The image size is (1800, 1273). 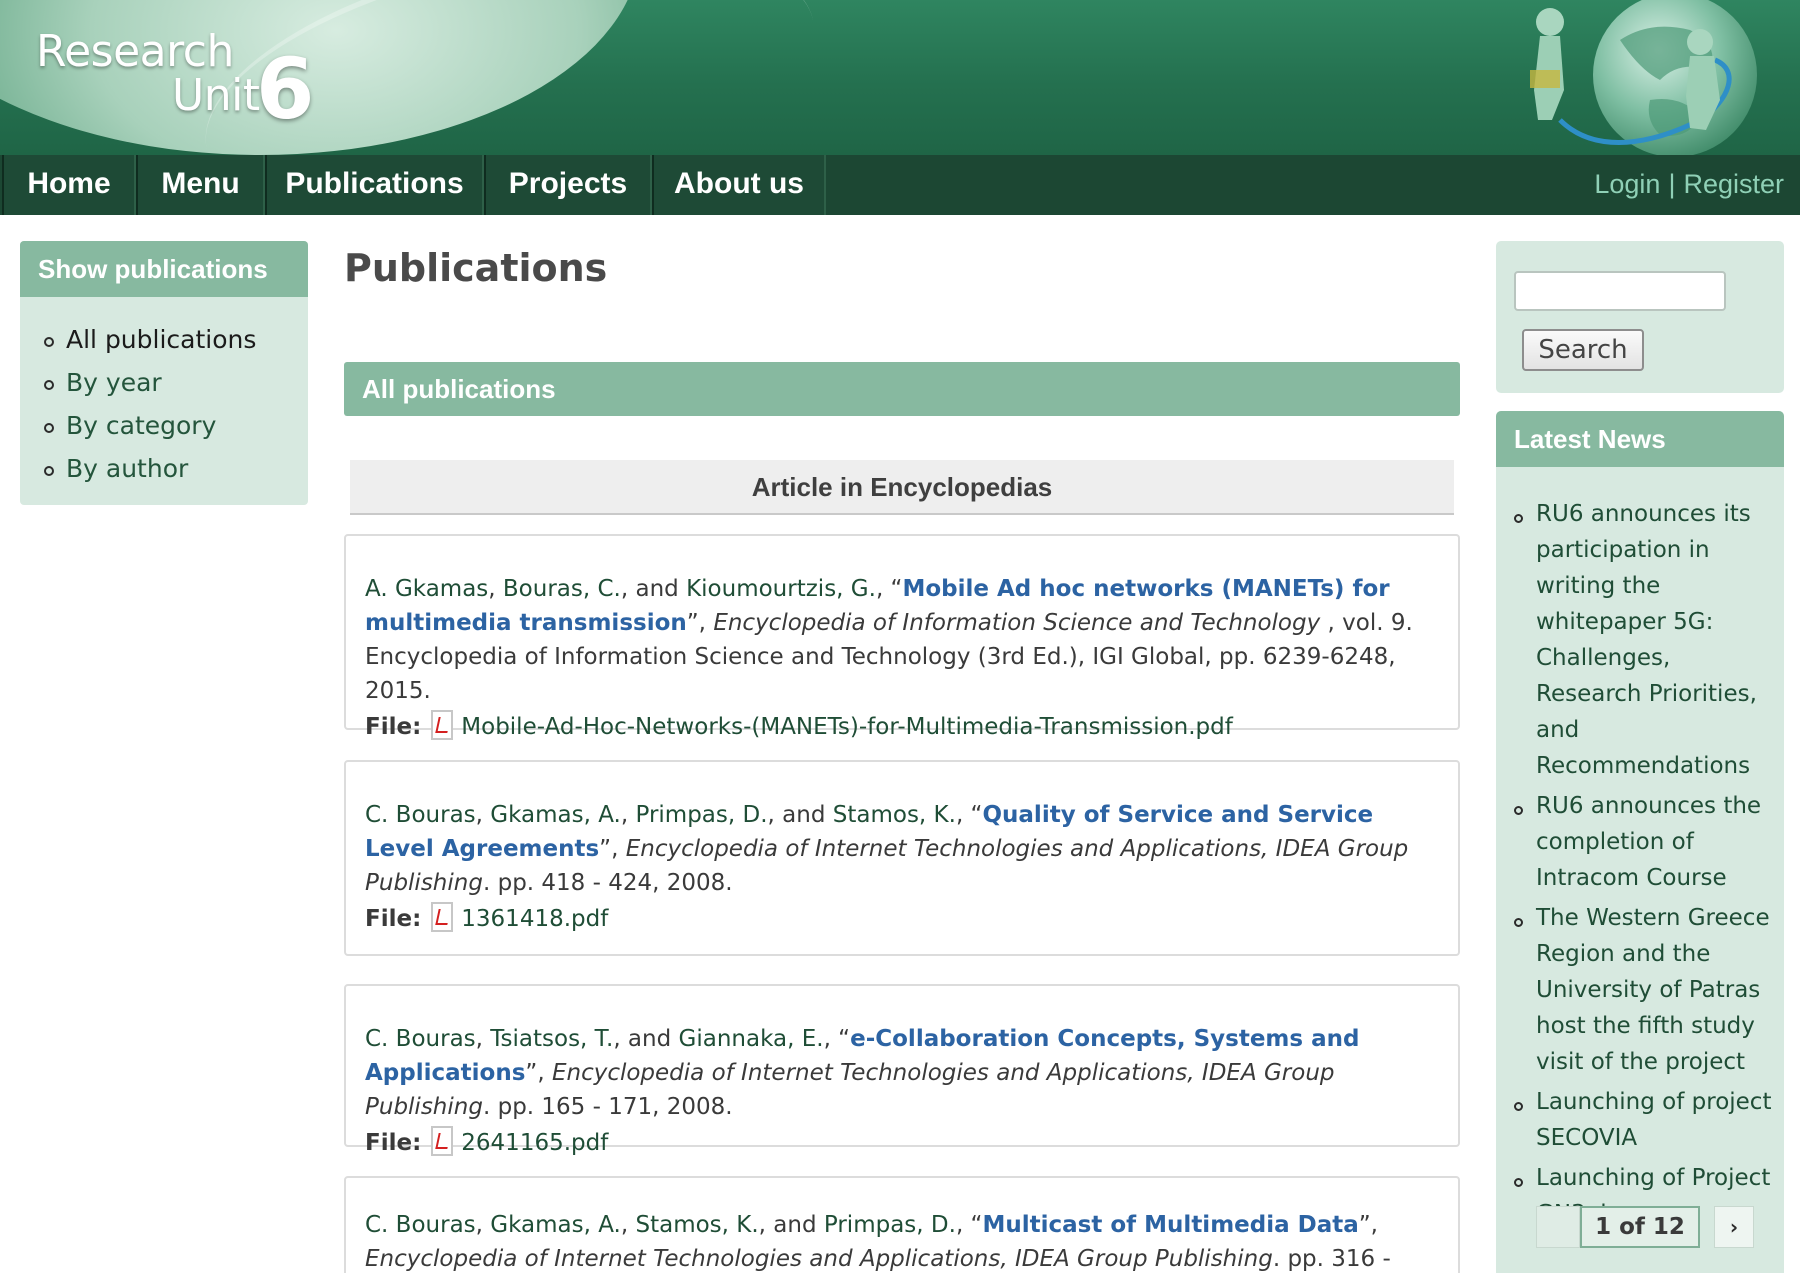 I want to click on file-row: File: 2641165.pdf, so click(x=902, y=1145).